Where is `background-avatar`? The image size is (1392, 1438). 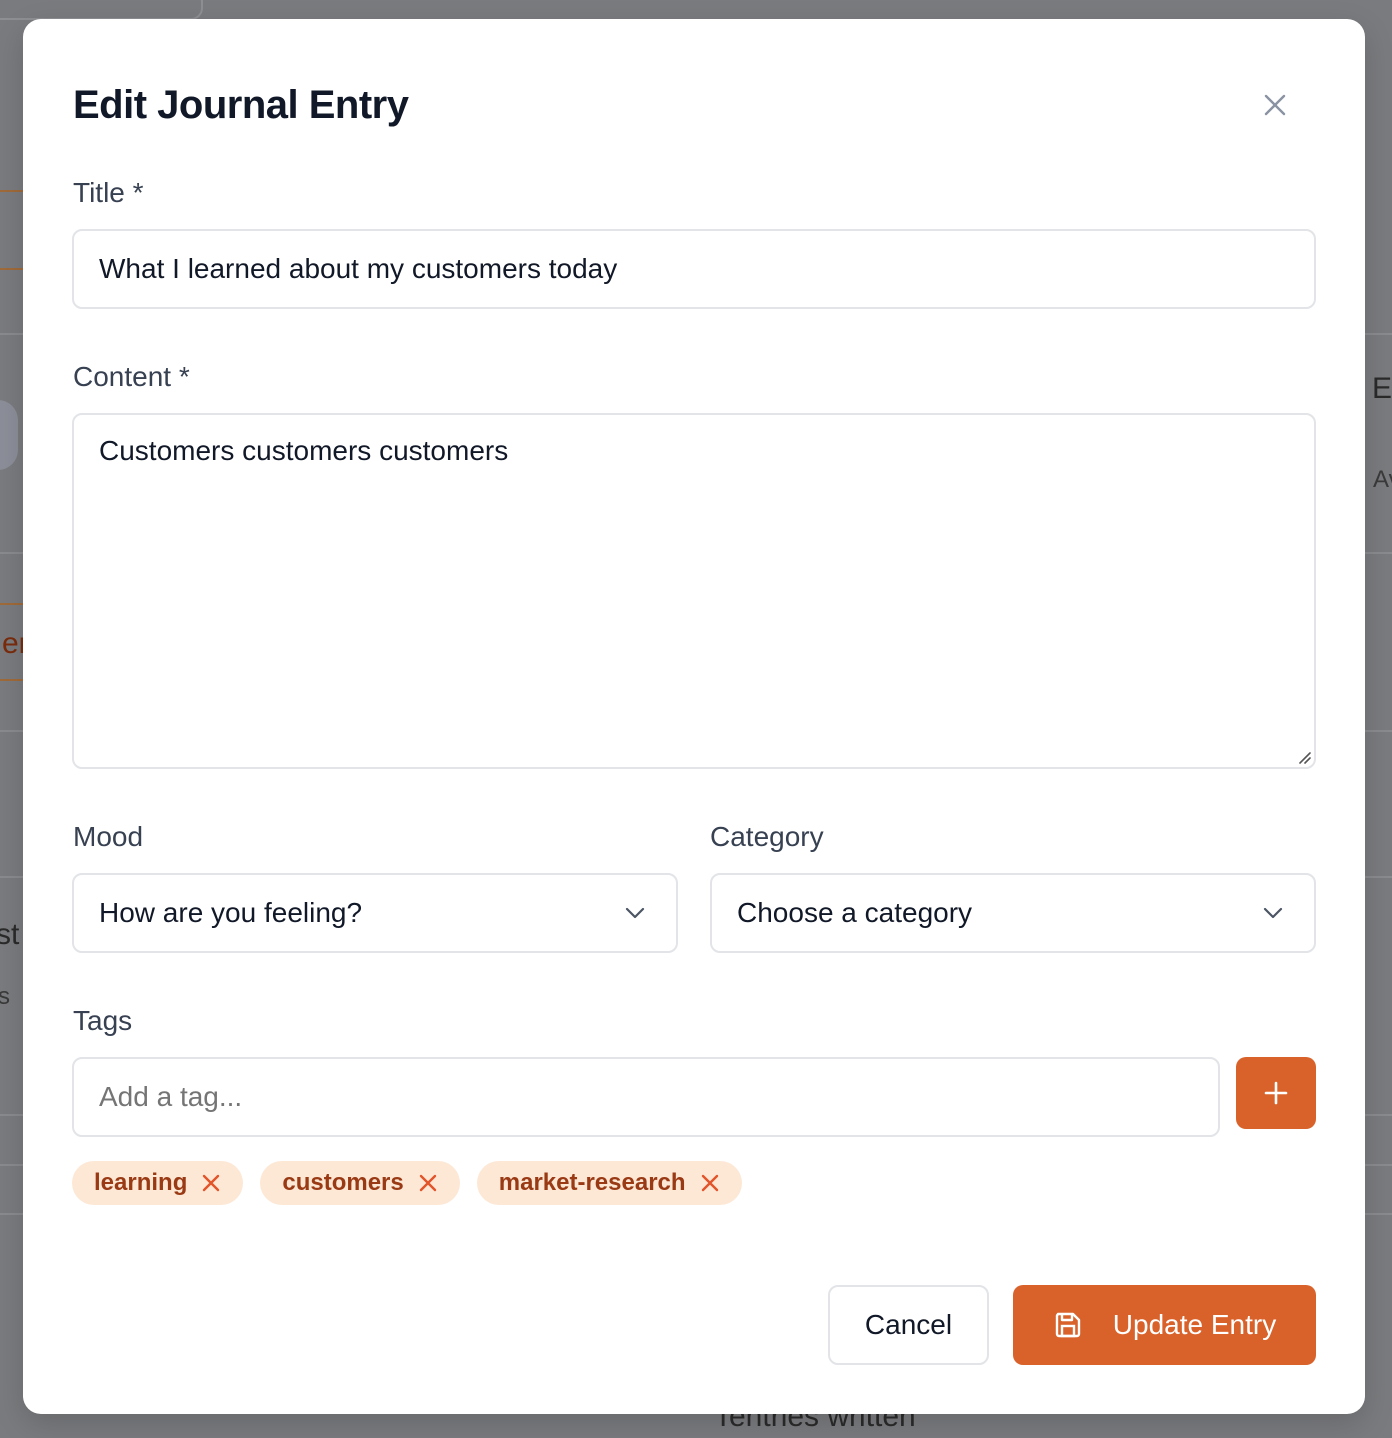 background-avatar is located at coordinates (9, 435).